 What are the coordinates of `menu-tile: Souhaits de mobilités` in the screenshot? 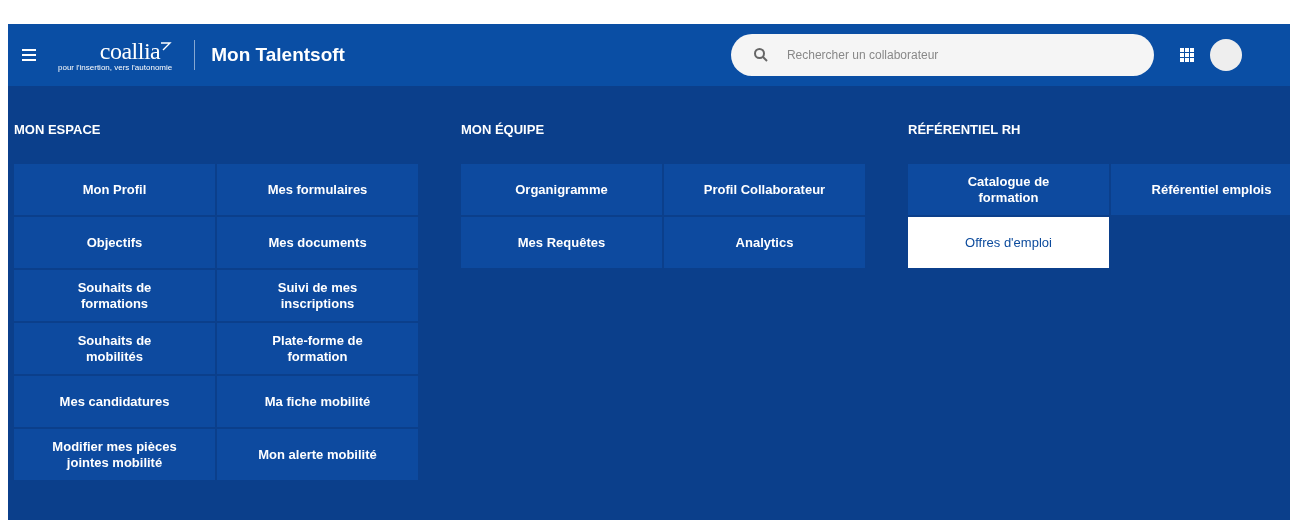 It's located at (114, 348).